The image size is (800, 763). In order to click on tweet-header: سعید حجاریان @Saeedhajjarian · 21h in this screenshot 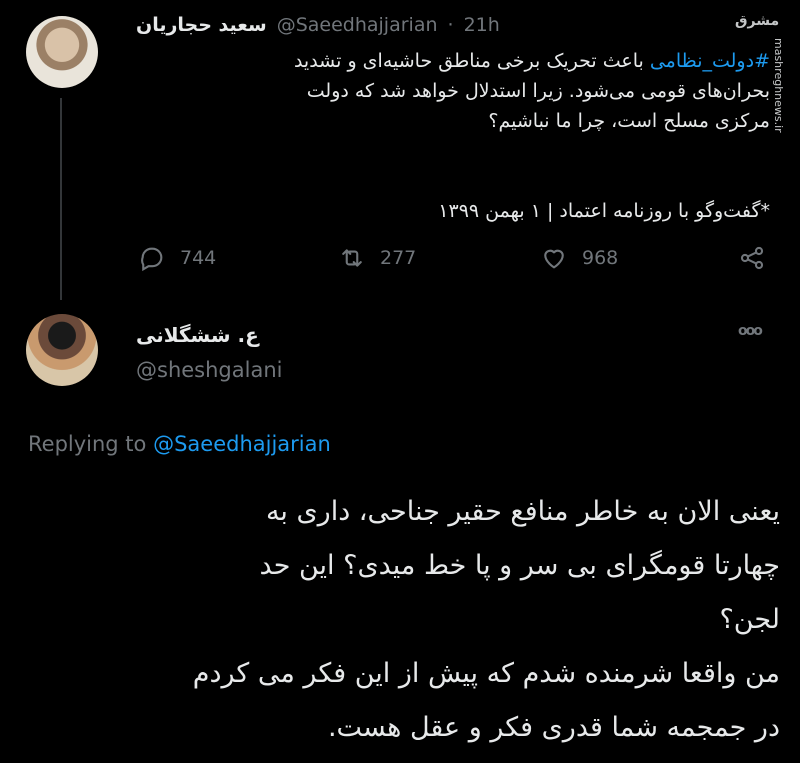, I will do `click(436, 25)`.